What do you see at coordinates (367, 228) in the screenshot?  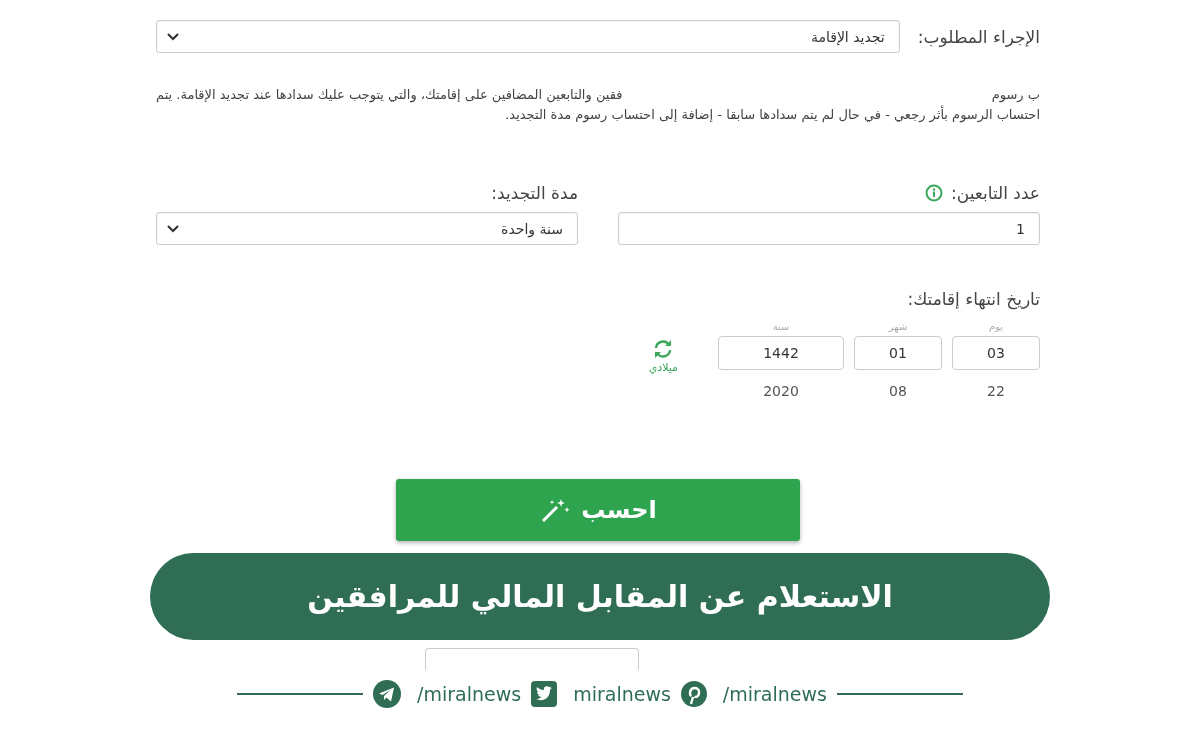 I see `duration-select: سنة واحدة` at bounding box center [367, 228].